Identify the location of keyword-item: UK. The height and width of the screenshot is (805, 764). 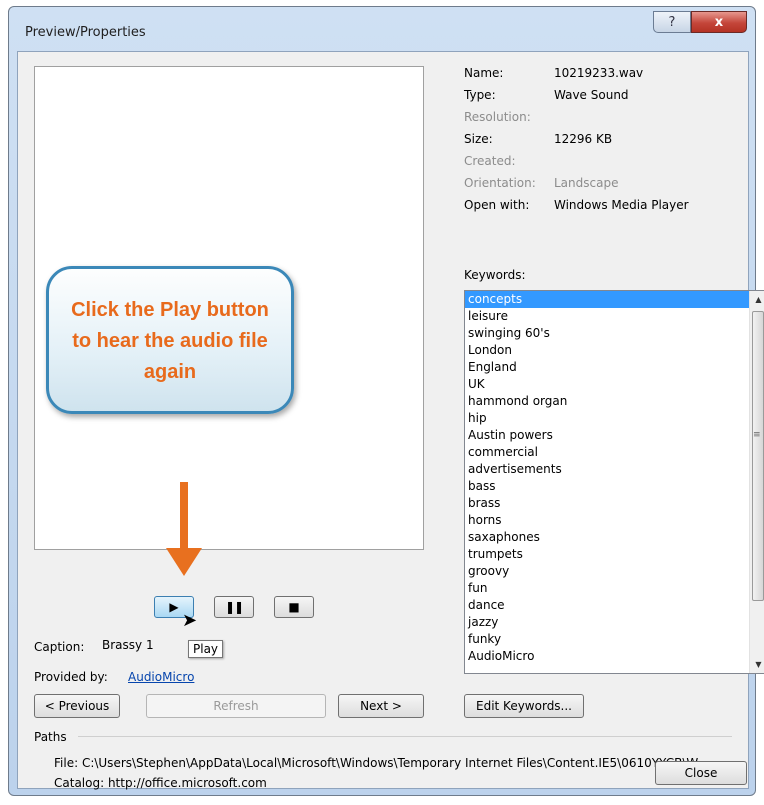
(607, 384).